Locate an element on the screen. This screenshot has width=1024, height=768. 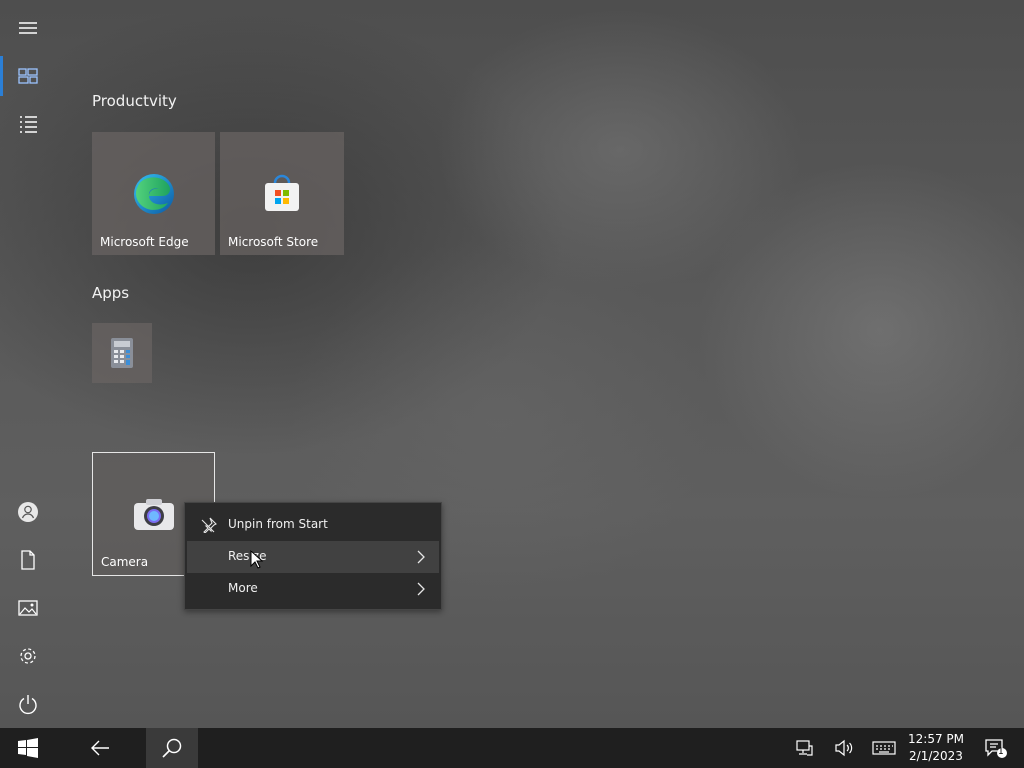
power-icon is located at coordinates (28, 705).